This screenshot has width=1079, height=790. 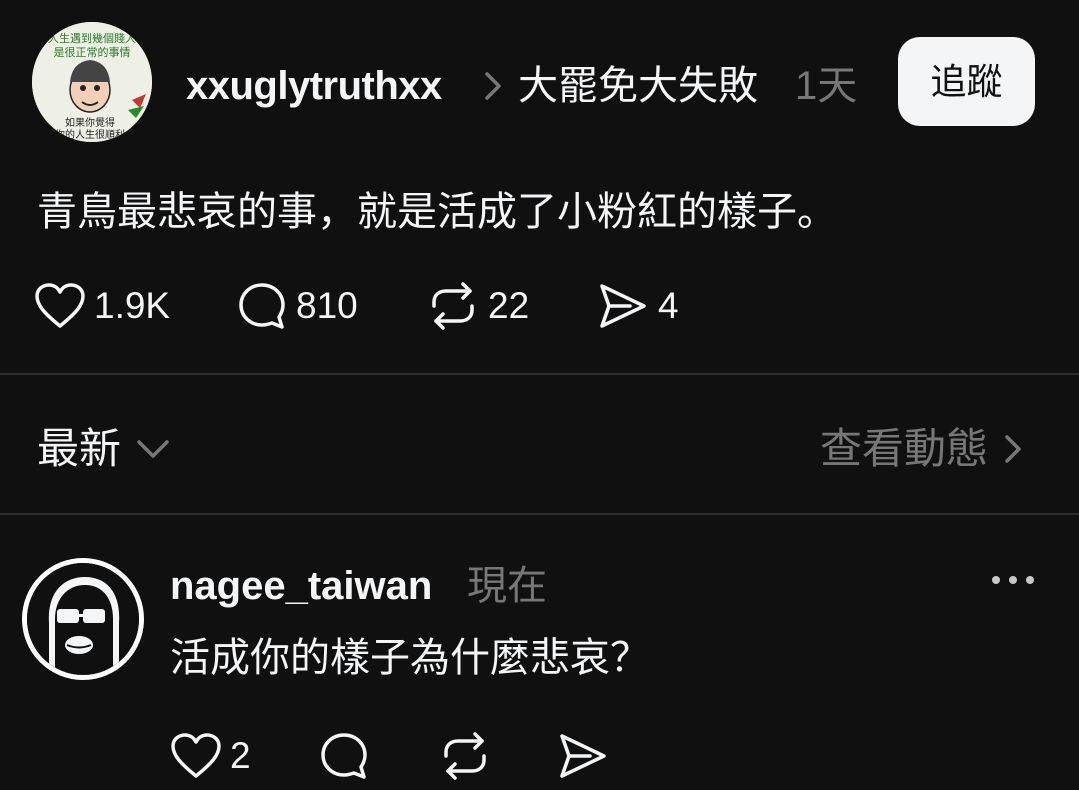 I want to click on comment-button: 810, so click(x=297, y=306).